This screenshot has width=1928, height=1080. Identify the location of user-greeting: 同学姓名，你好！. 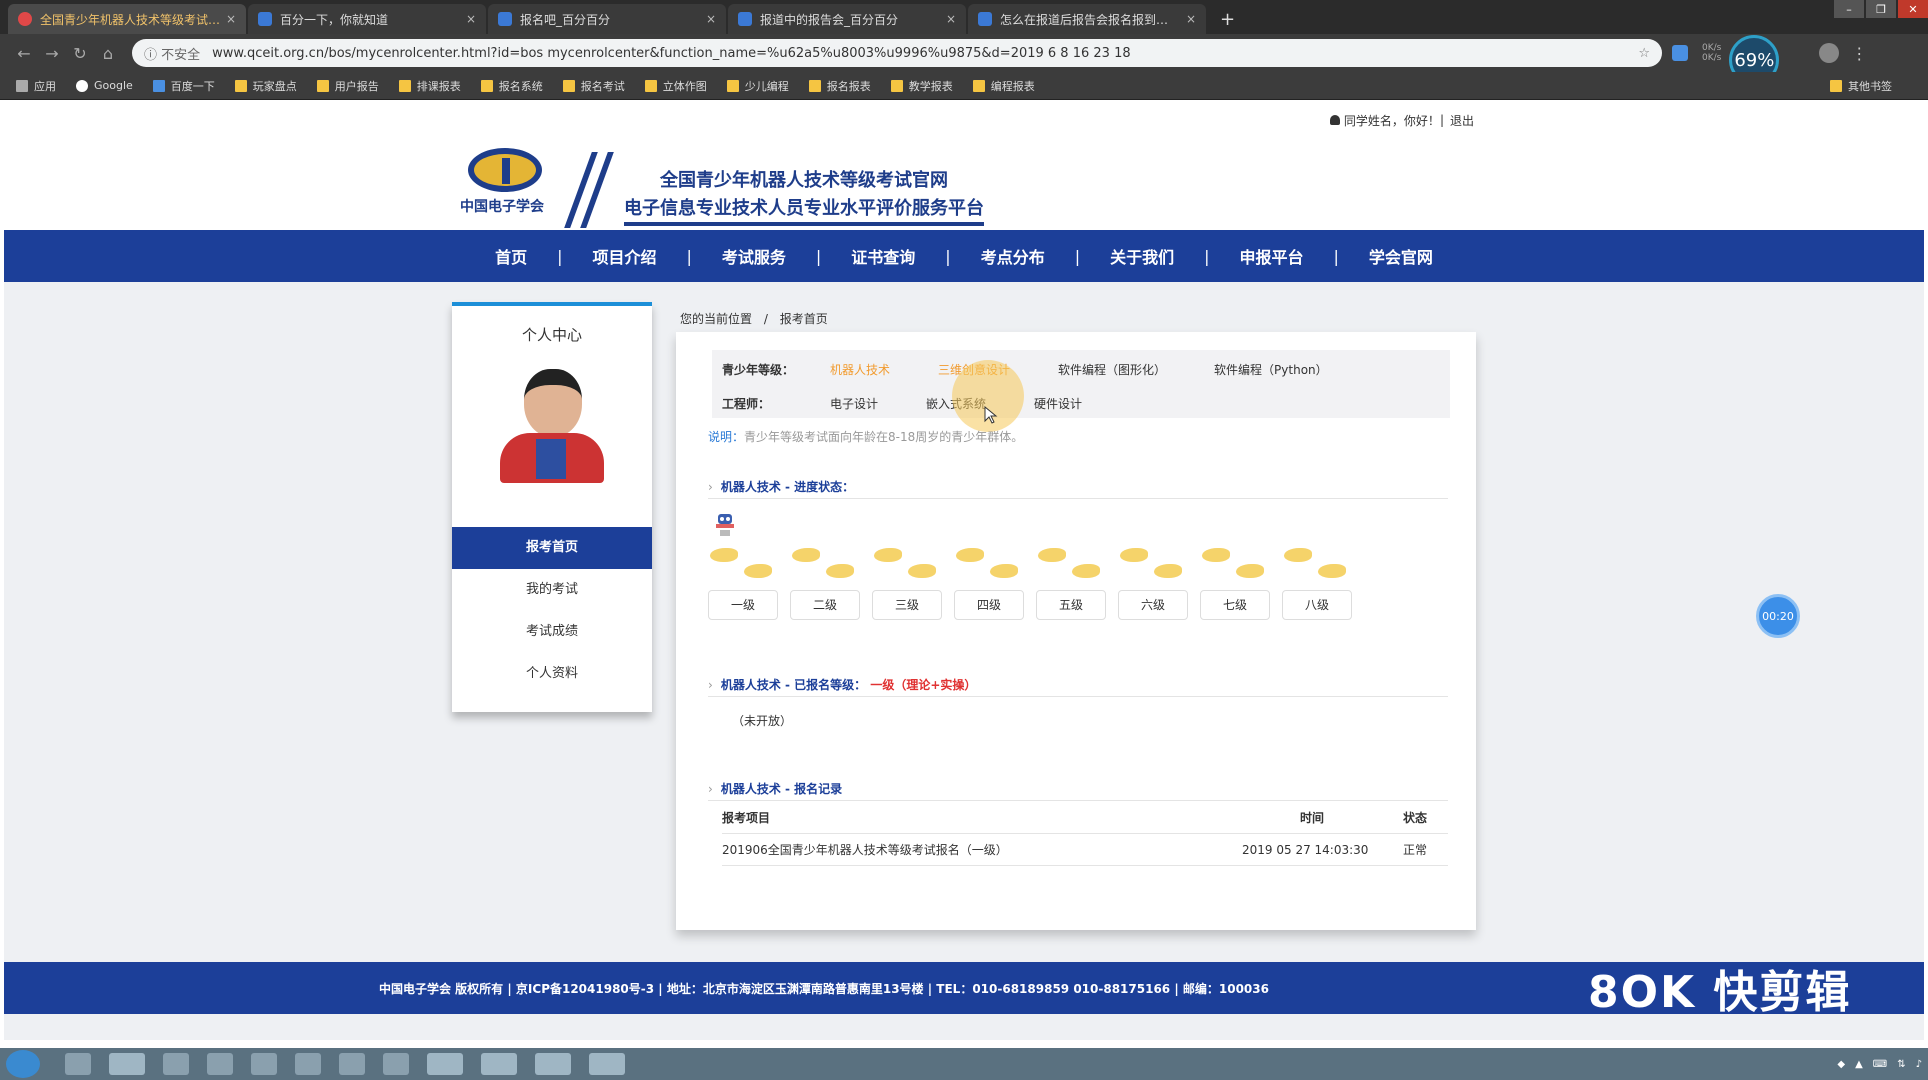
(1391, 120).